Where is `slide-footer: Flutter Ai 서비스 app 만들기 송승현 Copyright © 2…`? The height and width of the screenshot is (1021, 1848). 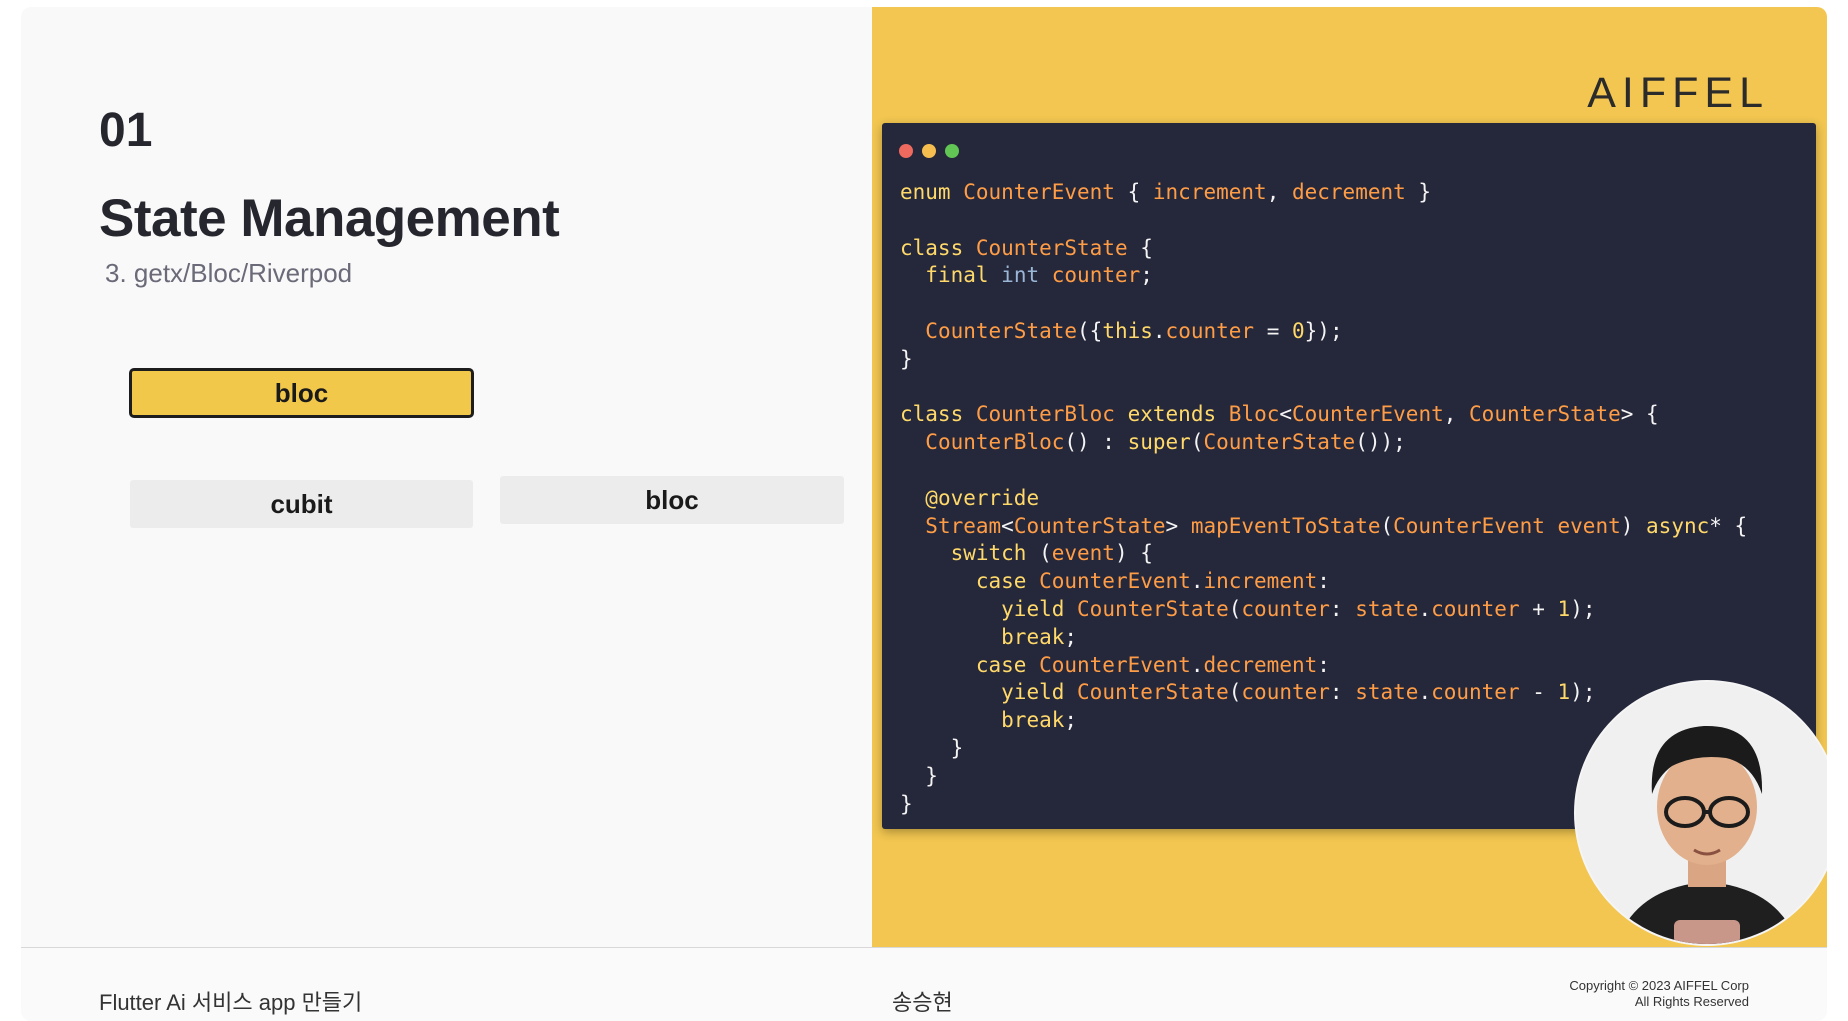 slide-footer: Flutter Ai 서비스 app 만들기 송승현 Copyright © 2… is located at coordinates (924, 984).